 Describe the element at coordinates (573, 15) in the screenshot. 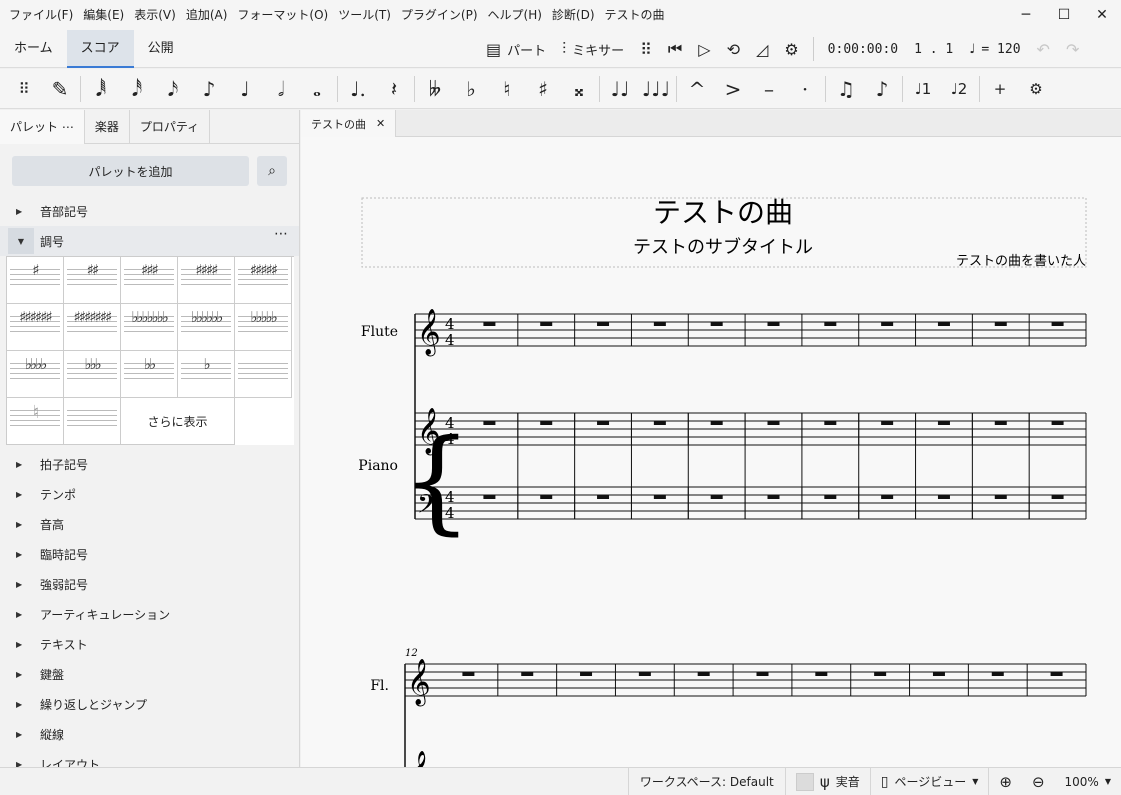

I see `menu-item: 診断(D)` at that location.